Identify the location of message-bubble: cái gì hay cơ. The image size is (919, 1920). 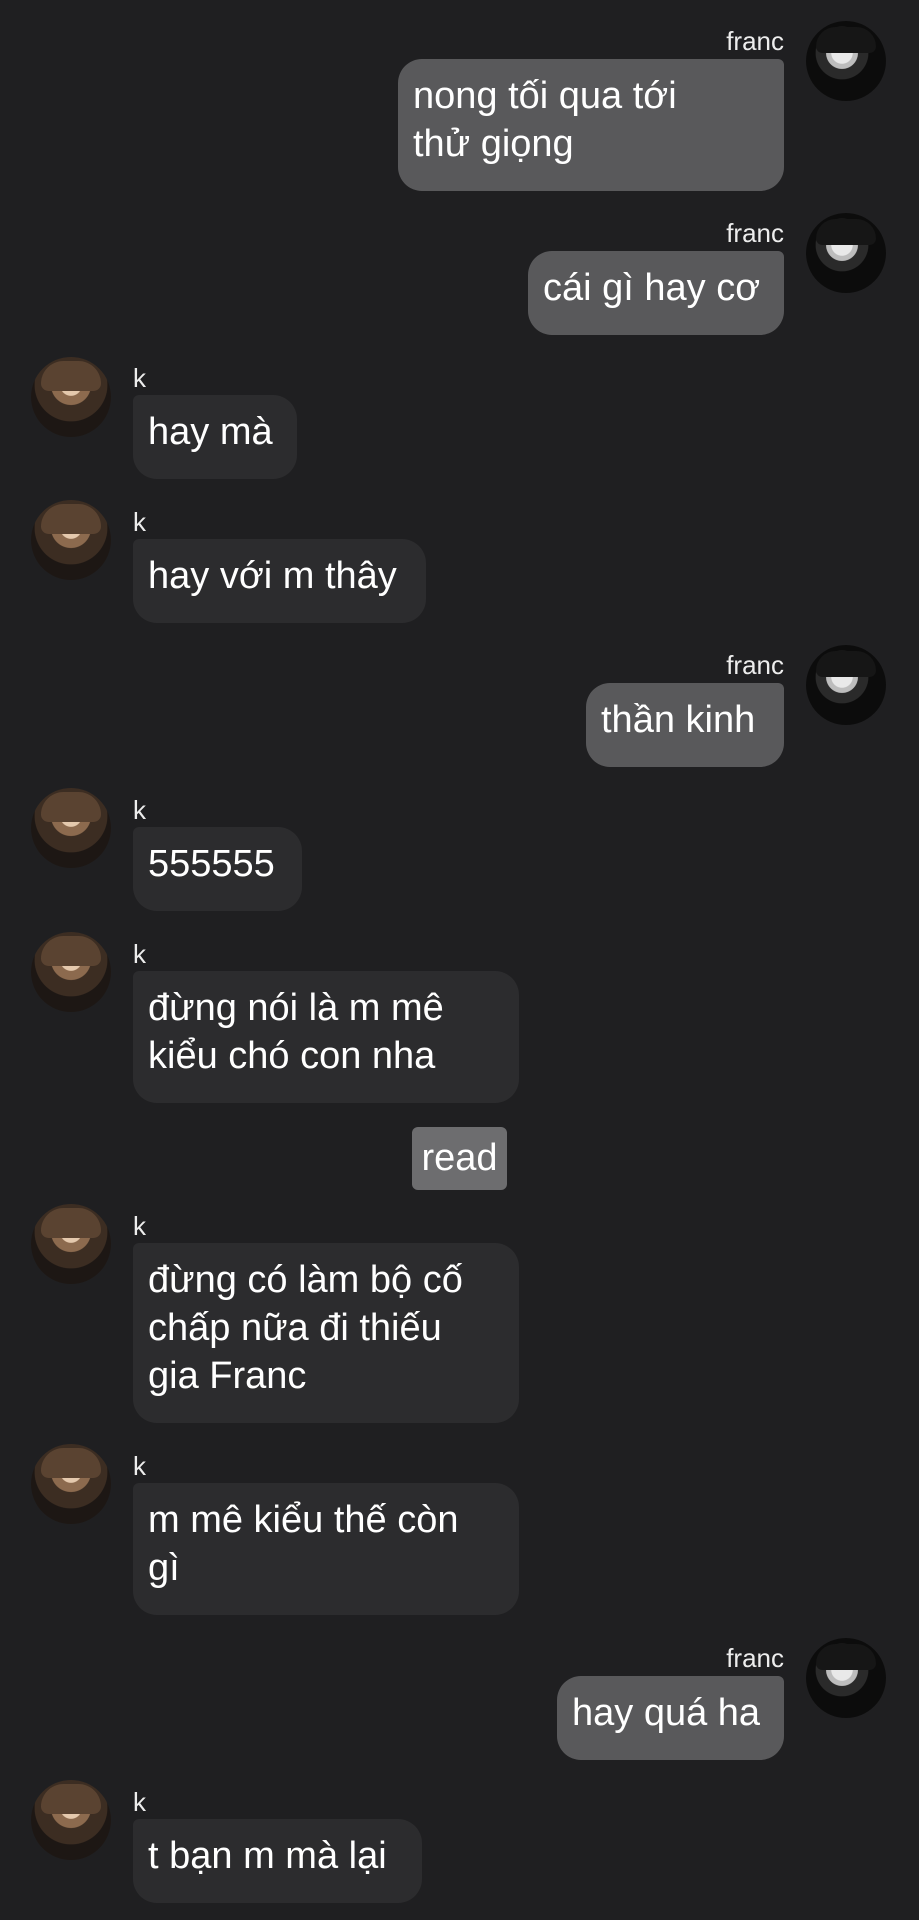
(656, 293).